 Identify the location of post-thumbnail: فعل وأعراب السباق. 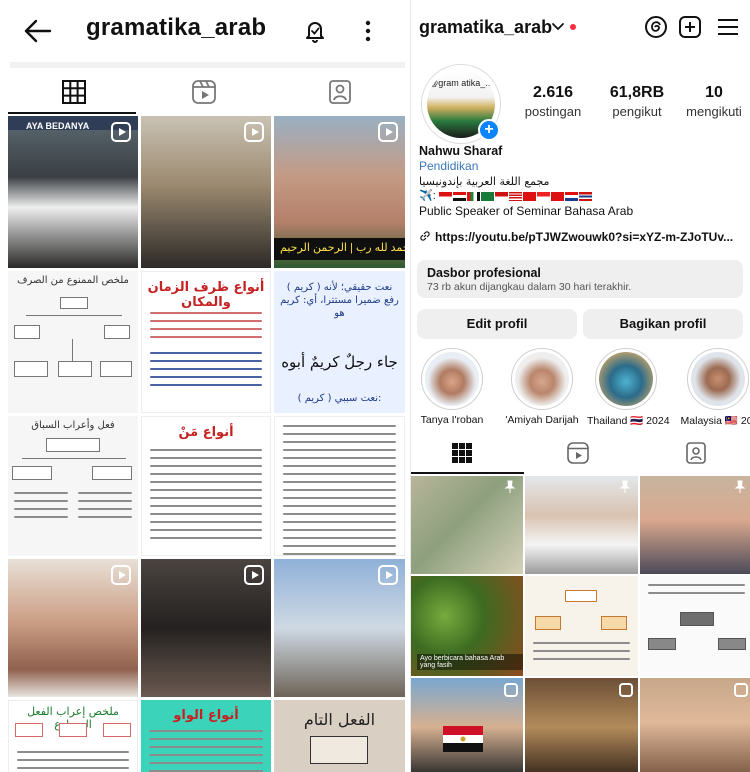
(73, 486).